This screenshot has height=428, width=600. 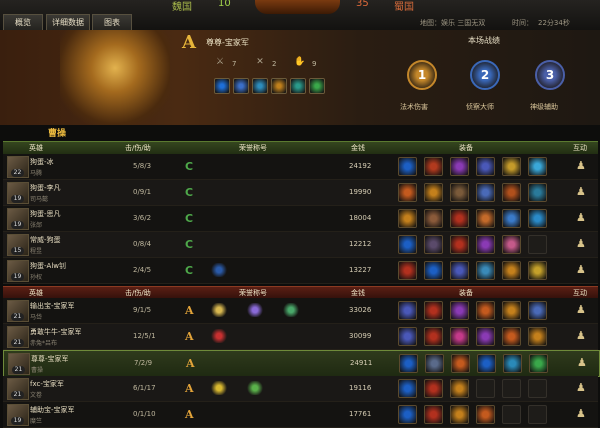 What do you see at coordinates (112, 22) in the screenshot?
I see `tab-chart: 图表` at bounding box center [112, 22].